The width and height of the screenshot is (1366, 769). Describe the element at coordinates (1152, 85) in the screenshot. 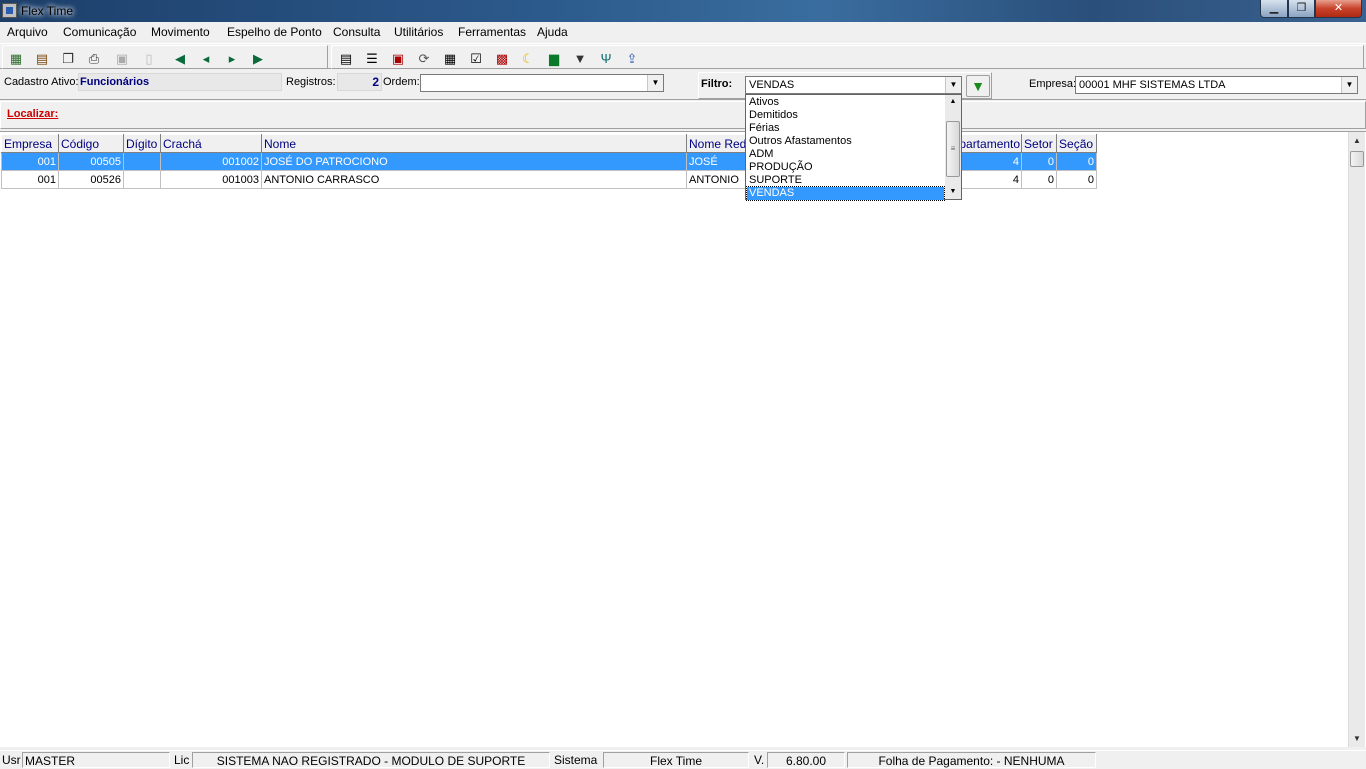

I see `empresa-value: 00001 MHF SISTEMAS LTDA` at that location.